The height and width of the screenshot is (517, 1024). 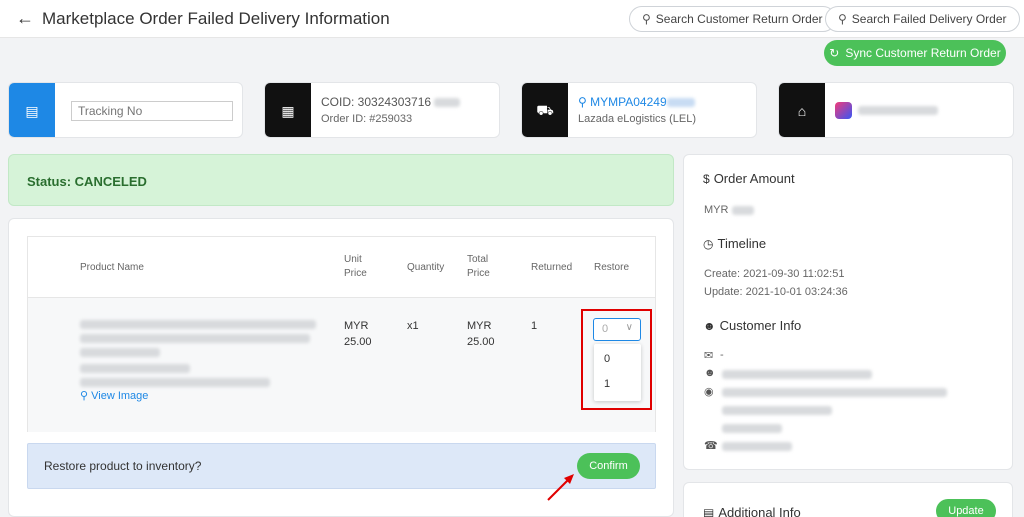 What do you see at coordinates (834, 53) in the screenshot?
I see `sync-icon: ↻` at bounding box center [834, 53].